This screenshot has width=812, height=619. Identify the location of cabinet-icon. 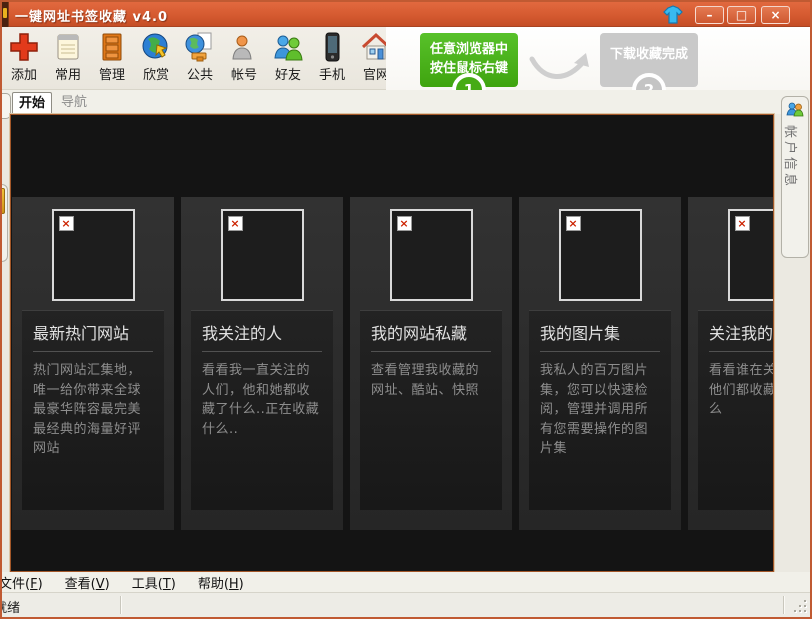
(112, 47).